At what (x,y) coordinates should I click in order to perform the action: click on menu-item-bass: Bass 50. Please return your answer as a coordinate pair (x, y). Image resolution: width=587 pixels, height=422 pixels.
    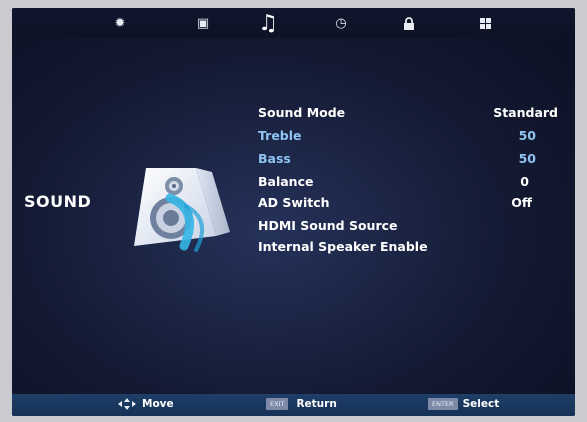
    Looking at the image, I should click on (408, 161).